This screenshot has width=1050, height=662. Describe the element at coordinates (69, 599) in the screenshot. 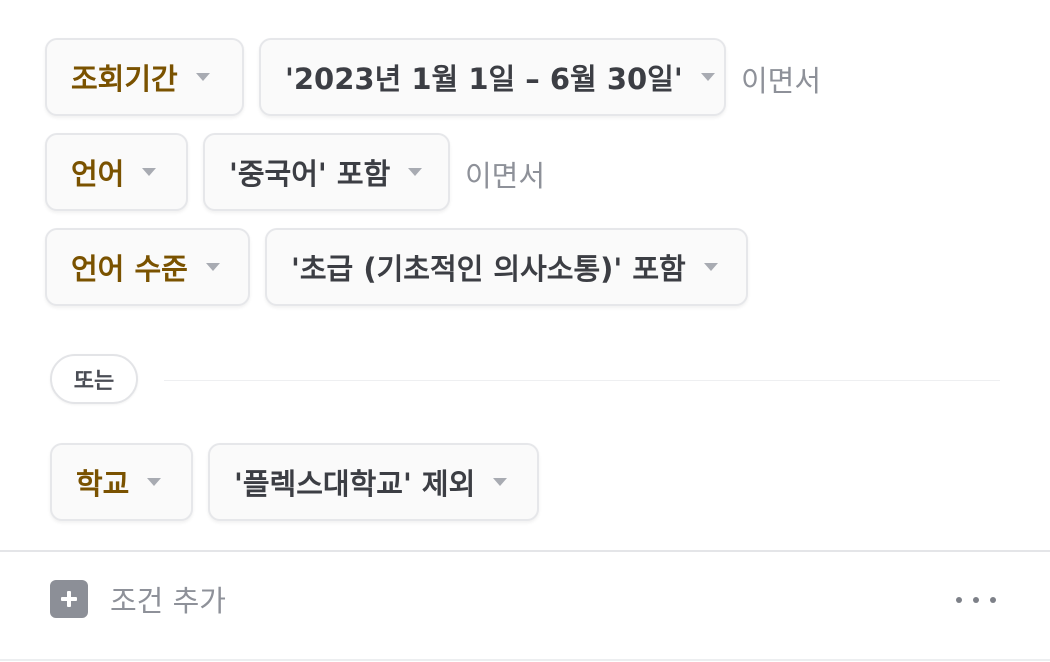

I see `plus-square-icon` at that location.